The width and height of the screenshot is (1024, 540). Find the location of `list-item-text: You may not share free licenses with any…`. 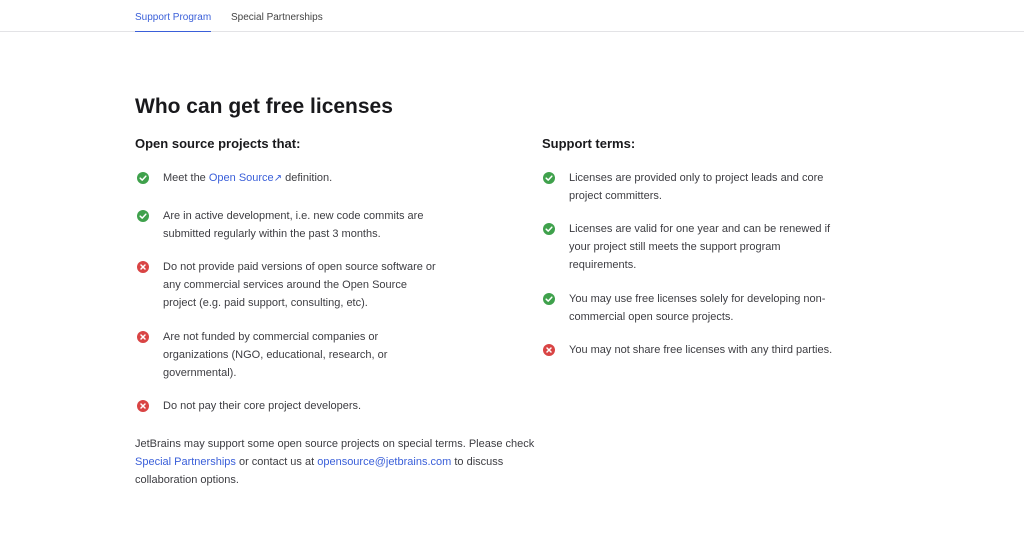

list-item-text: You may not share free licenses with any… is located at coordinates (701, 350).